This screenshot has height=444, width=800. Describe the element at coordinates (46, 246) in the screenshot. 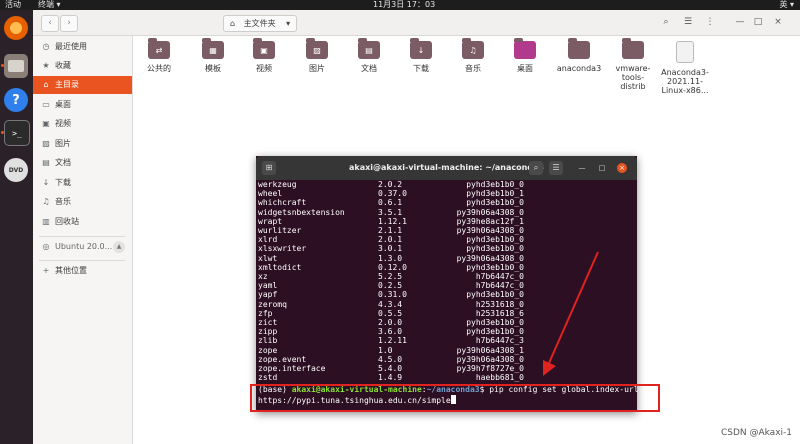

I see `drive-icon: ◎` at that location.